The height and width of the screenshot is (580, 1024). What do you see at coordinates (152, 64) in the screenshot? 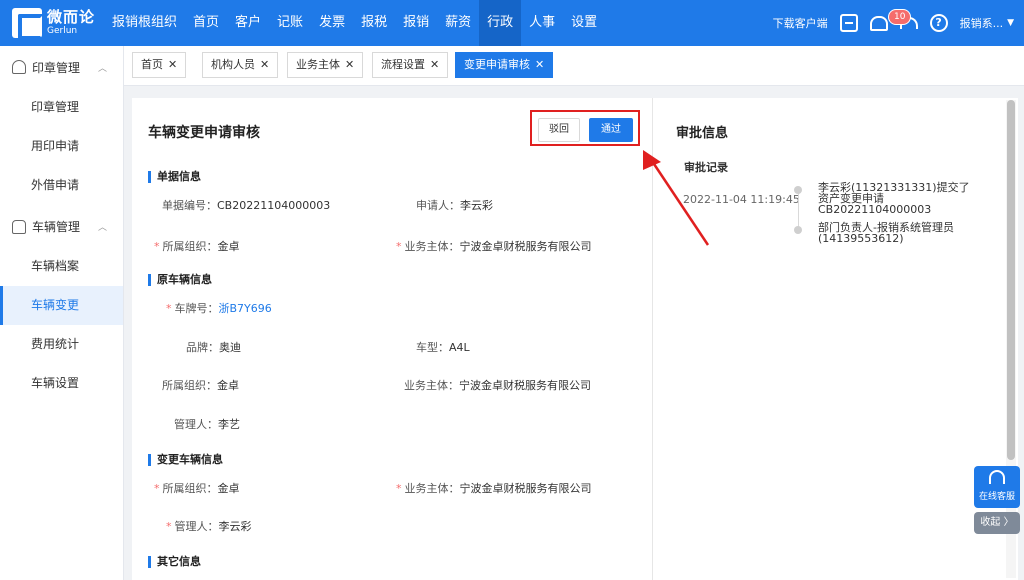
I see `tab-label: 首页` at bounding box center [152, 64].